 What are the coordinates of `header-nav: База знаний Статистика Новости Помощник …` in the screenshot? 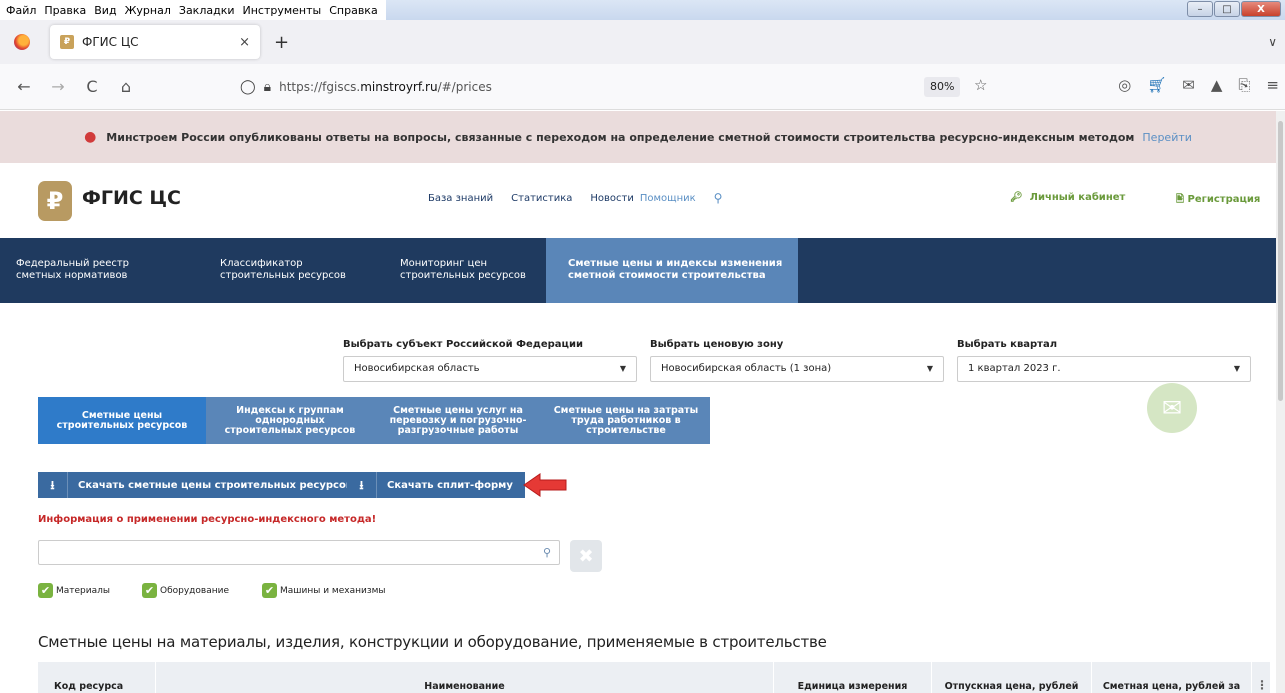 It's located at (575, 198).